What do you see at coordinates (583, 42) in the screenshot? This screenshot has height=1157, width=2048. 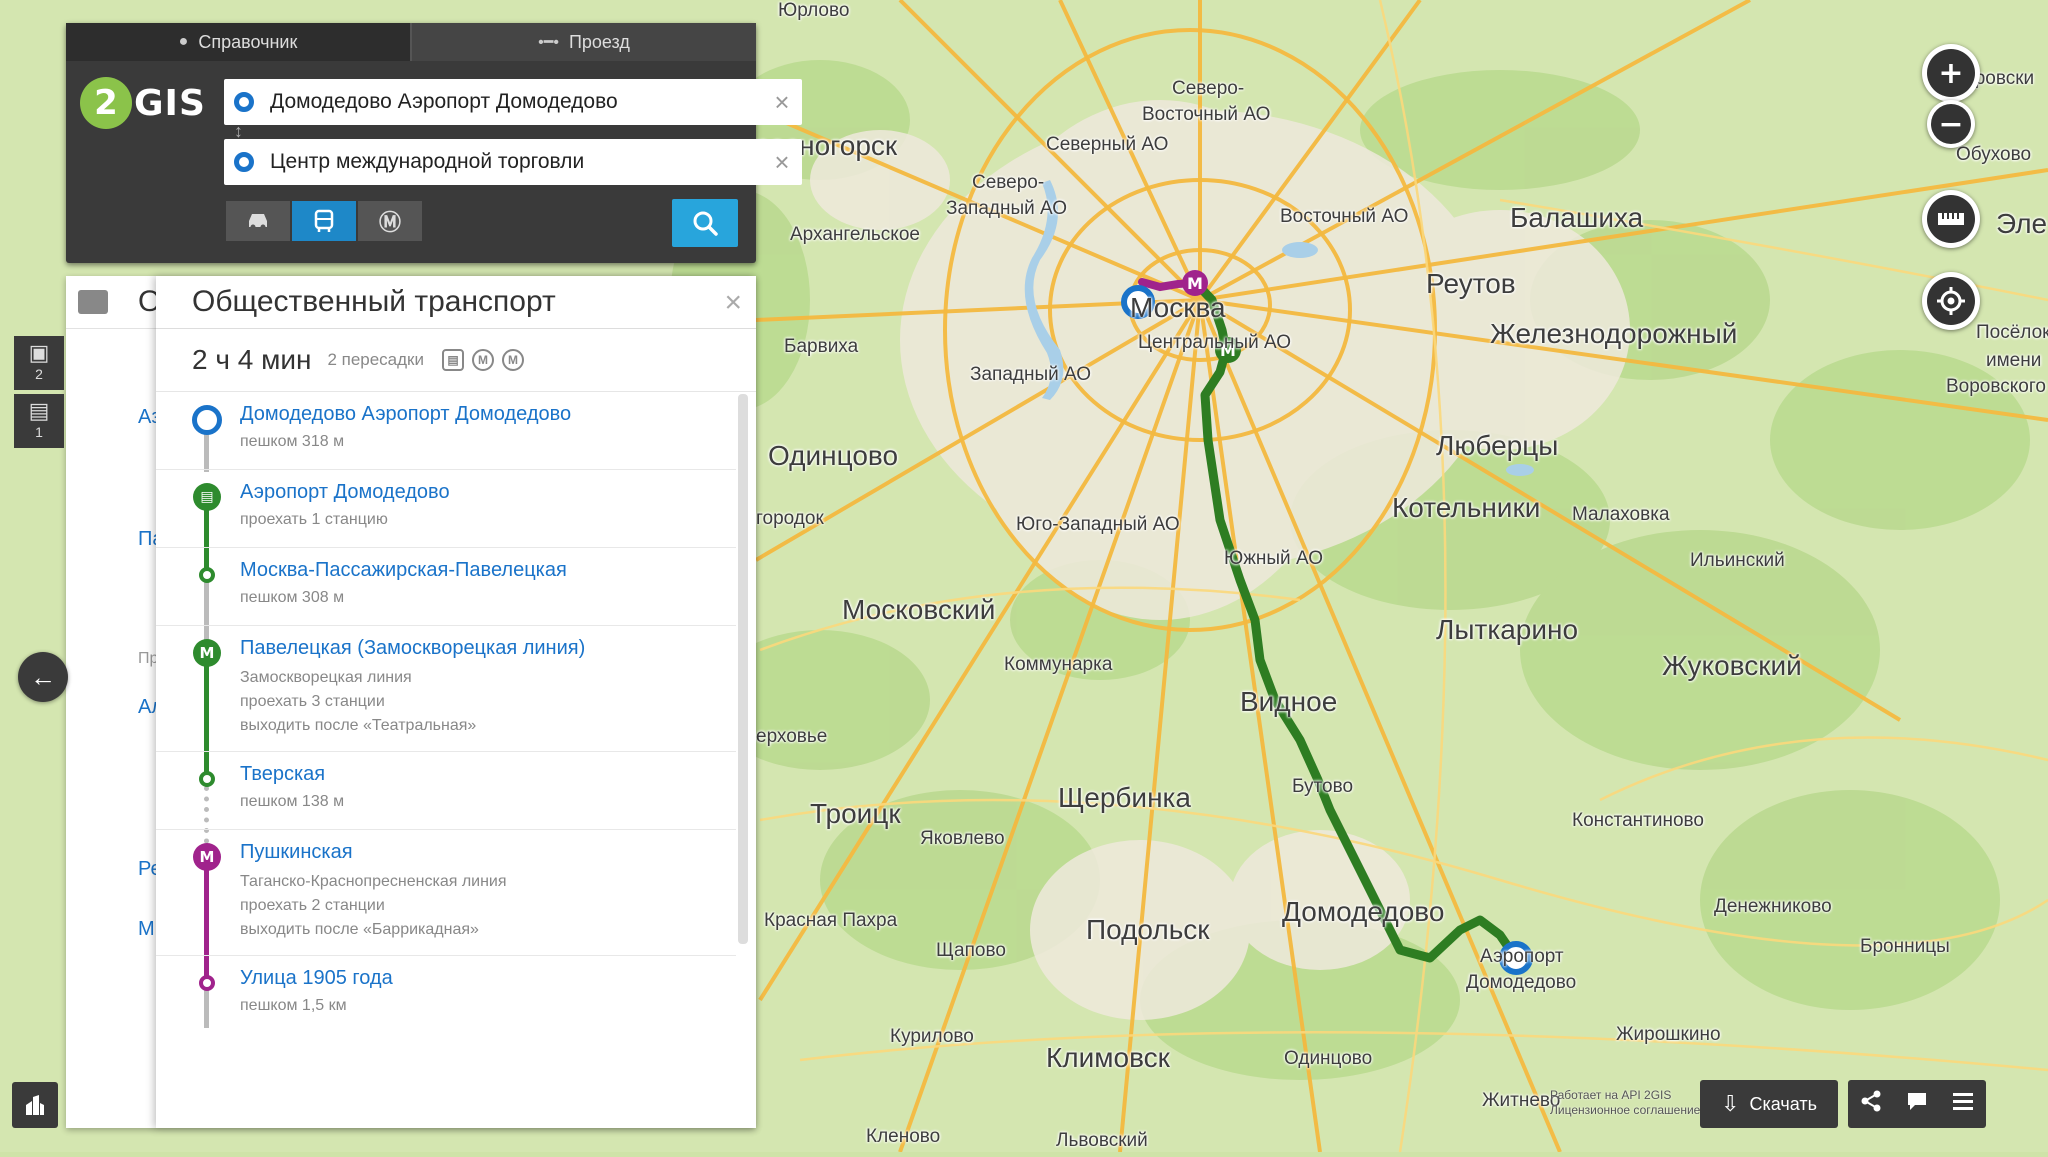 I see `tab-route: •━• Проезд` at bounding box center [583, 42].